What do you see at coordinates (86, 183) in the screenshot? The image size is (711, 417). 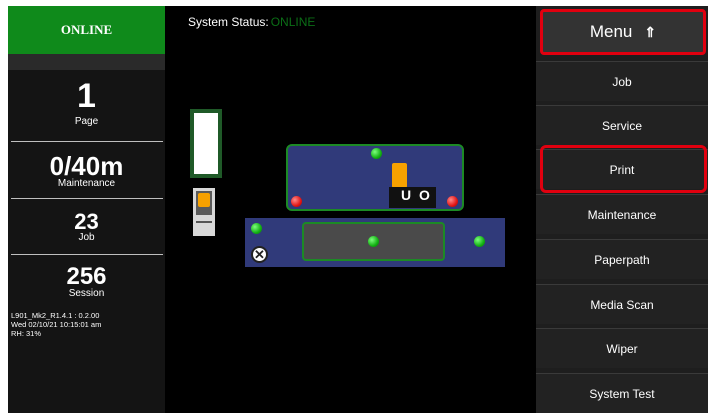 I see `maintenance-label: Maintenance` at bounding box center [86, 183].